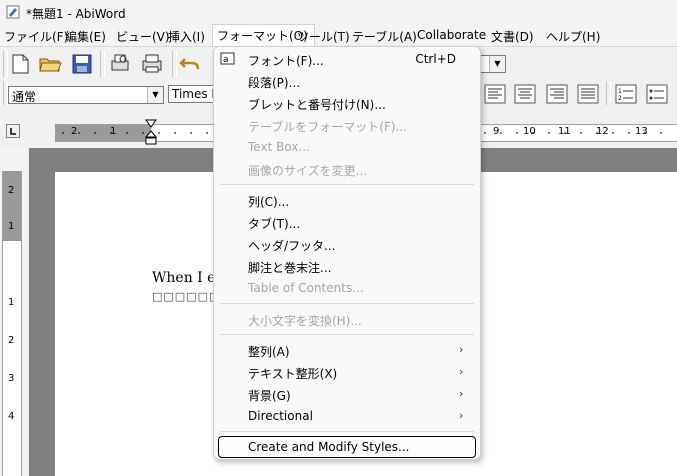  I want to click on new-document-icon, so click(20, 64).